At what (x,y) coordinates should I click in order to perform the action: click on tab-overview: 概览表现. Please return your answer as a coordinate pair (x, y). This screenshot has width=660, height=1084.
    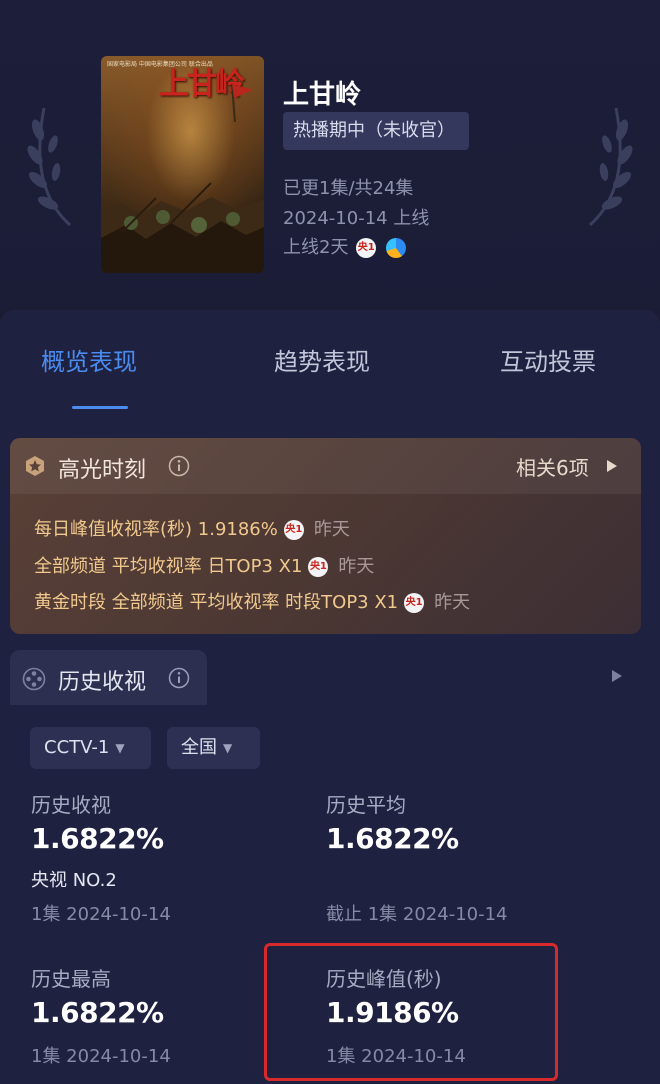
    Looking at the image, I should click on (89, 359).